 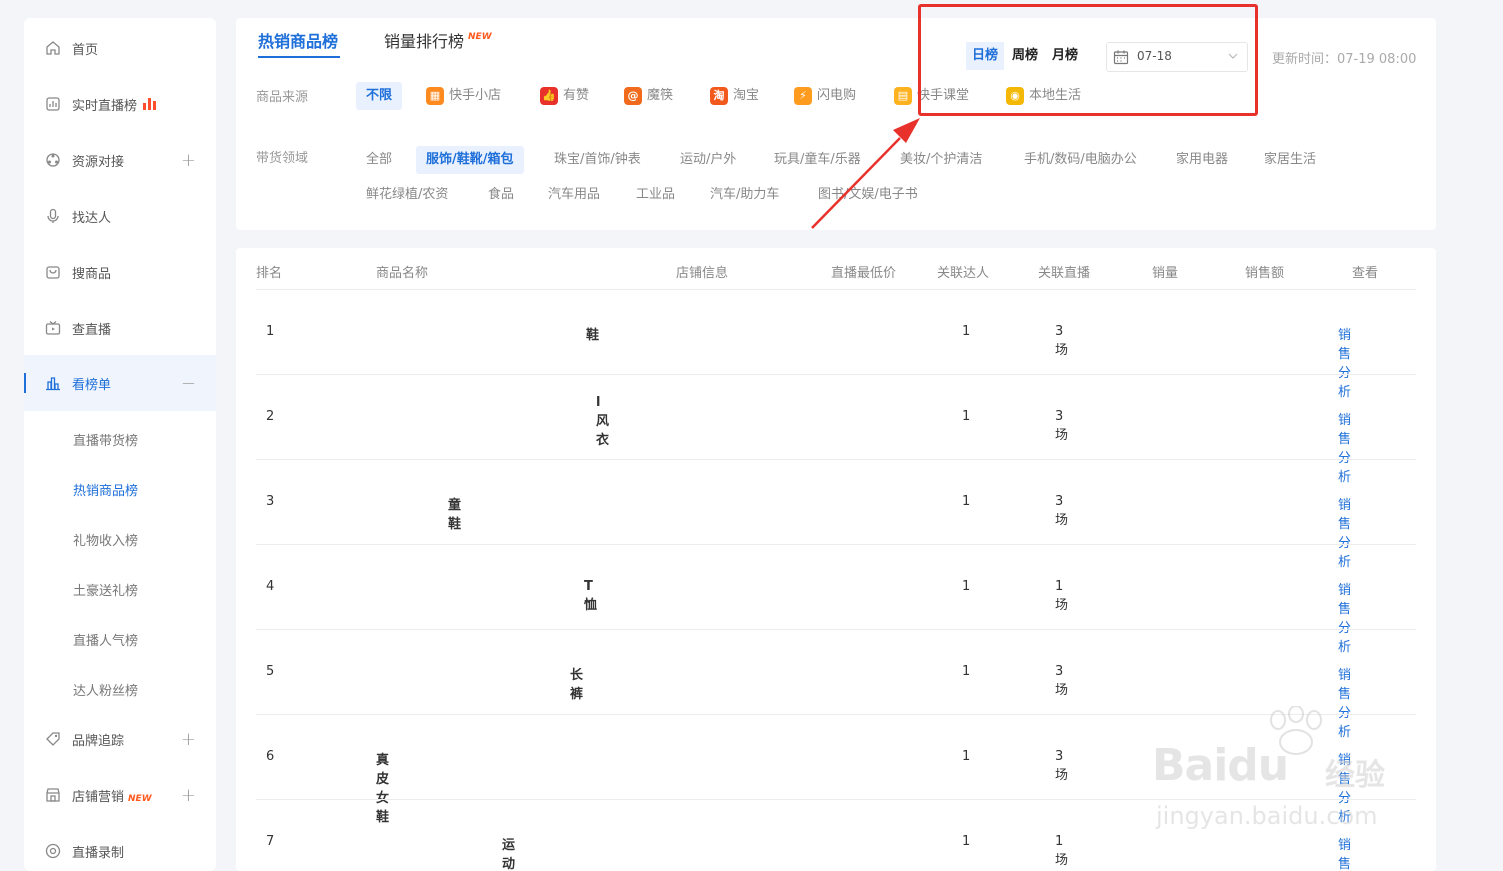 What do you see at coordinates (270, 671) in the screenshot?
I see `rank-cell: 5` at bounding box center [270, 671].